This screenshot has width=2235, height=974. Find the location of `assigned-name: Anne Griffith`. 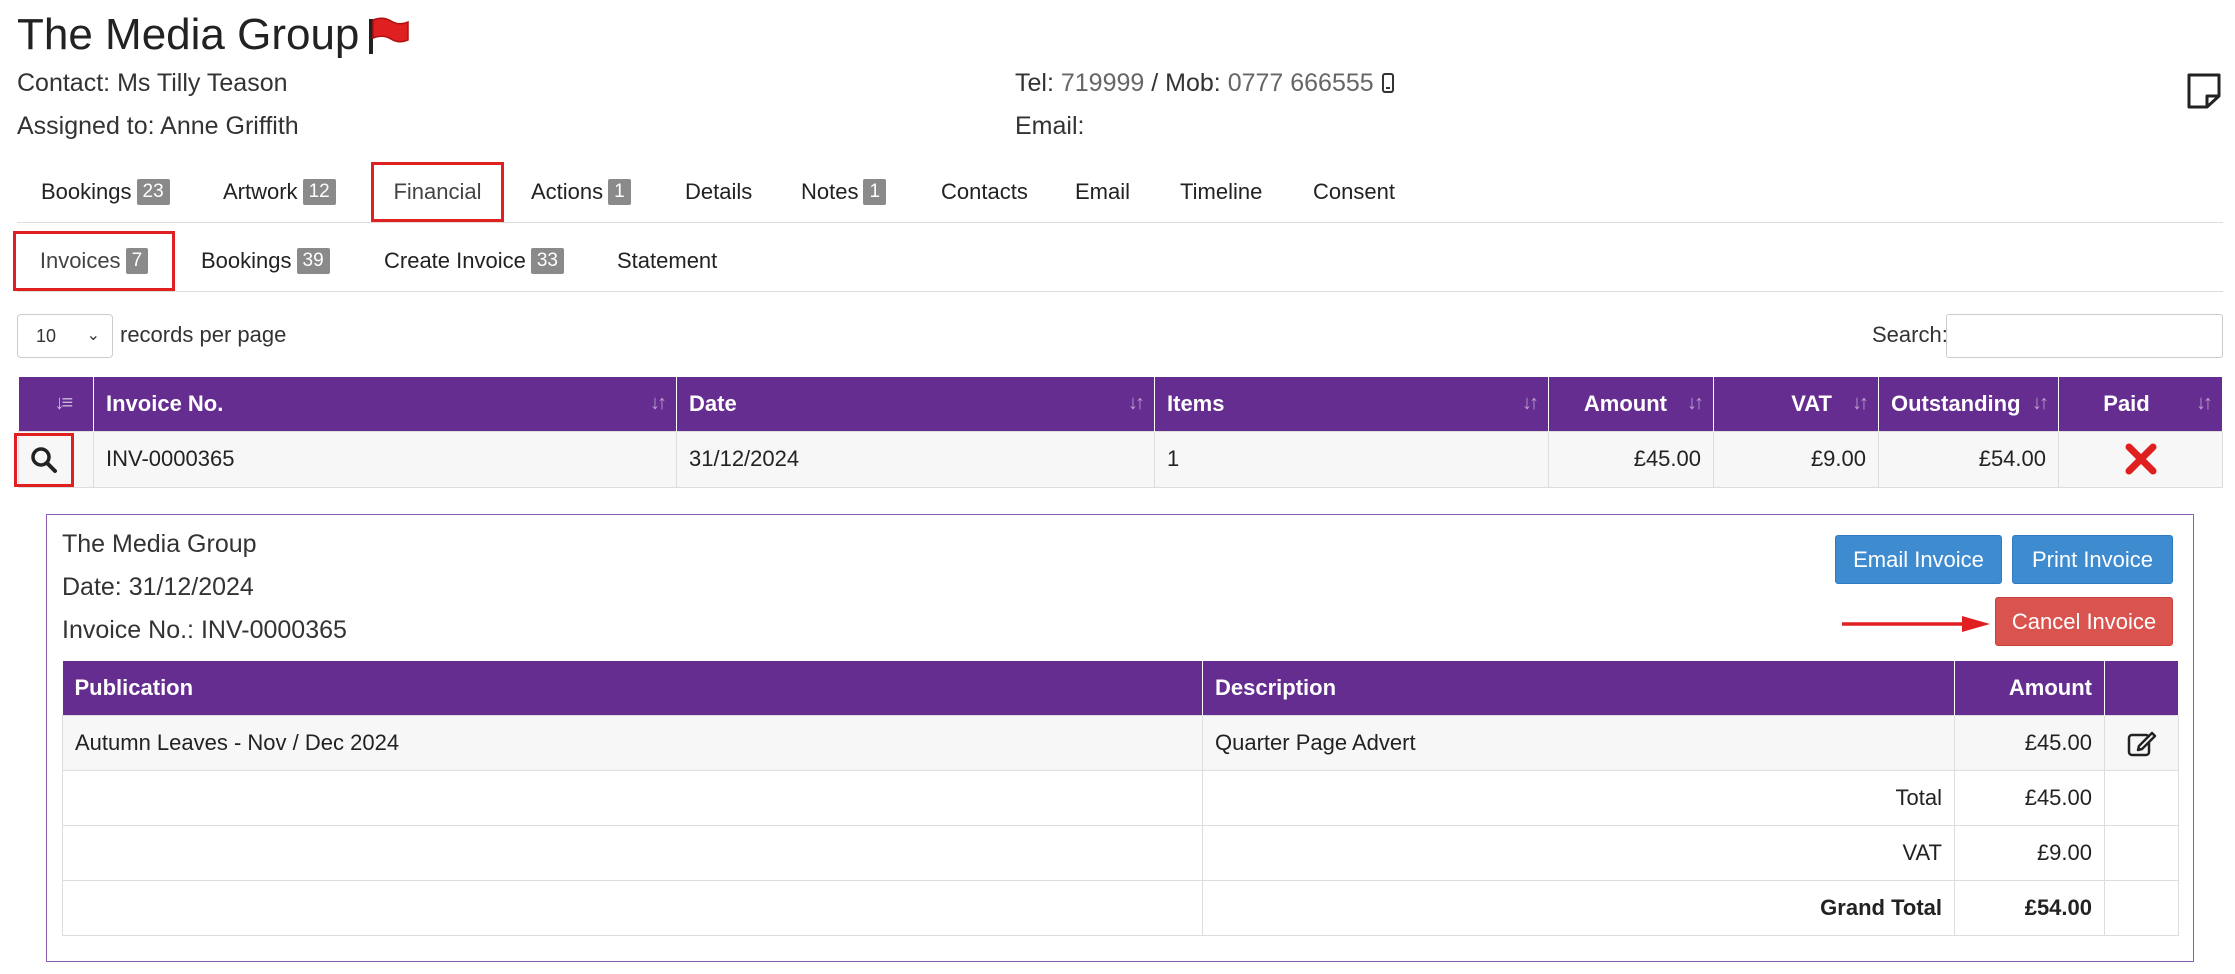

assigned-name: Anne Griffith is located at coordinates (229, 126).